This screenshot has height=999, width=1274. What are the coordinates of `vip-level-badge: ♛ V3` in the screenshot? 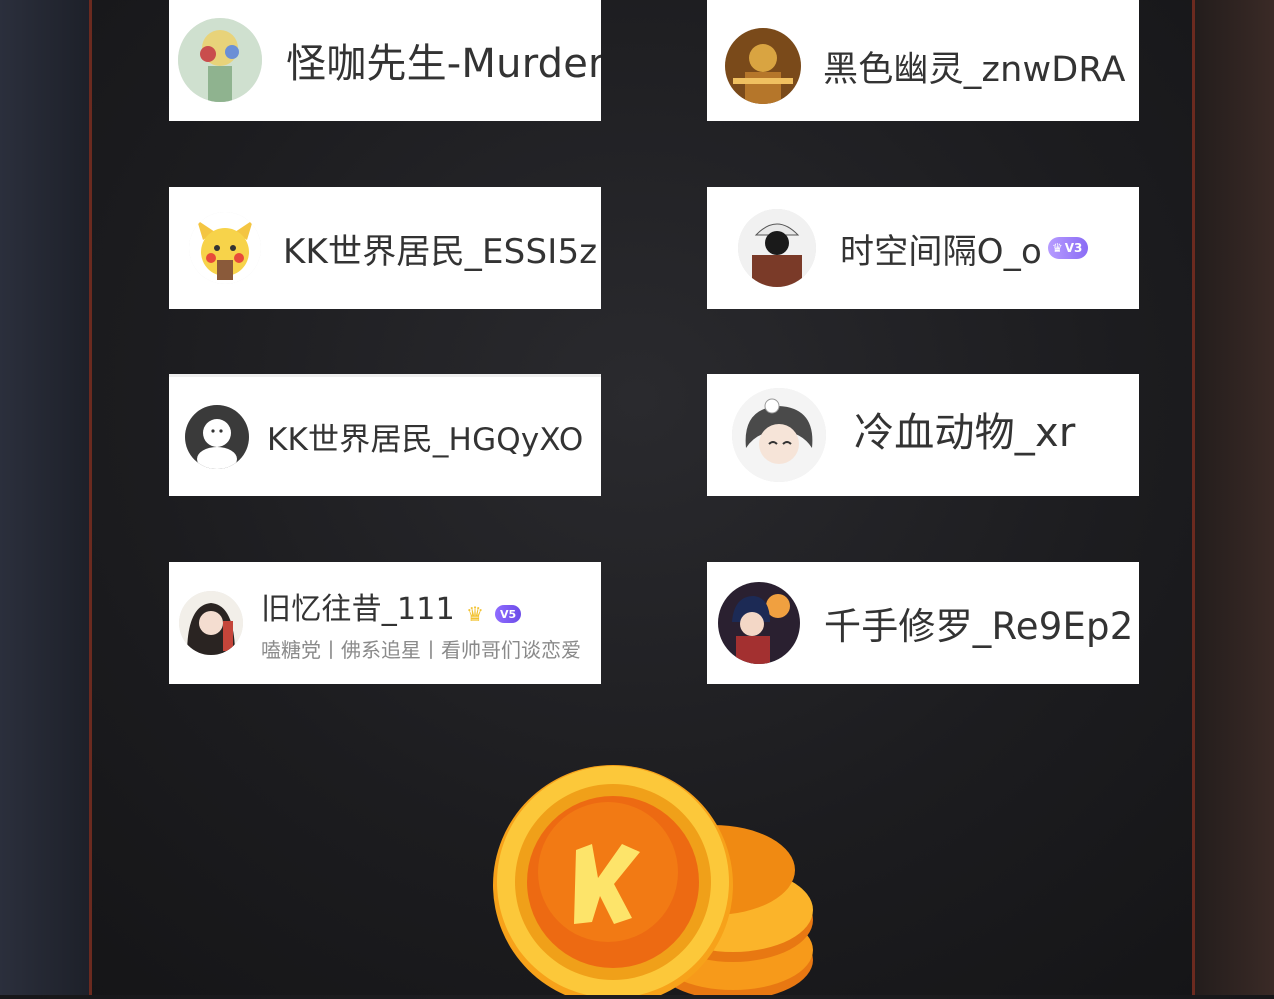 It's located at (1068, 248).